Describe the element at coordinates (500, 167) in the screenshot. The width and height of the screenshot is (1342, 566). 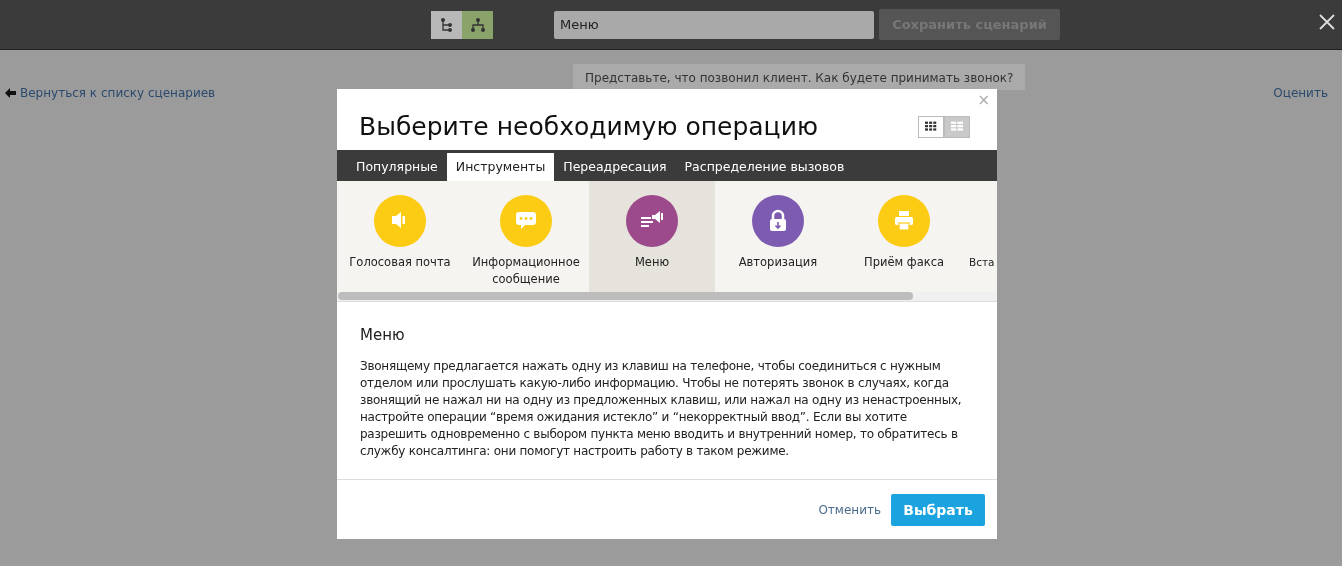
I see `tab: Инструменты` at that location.